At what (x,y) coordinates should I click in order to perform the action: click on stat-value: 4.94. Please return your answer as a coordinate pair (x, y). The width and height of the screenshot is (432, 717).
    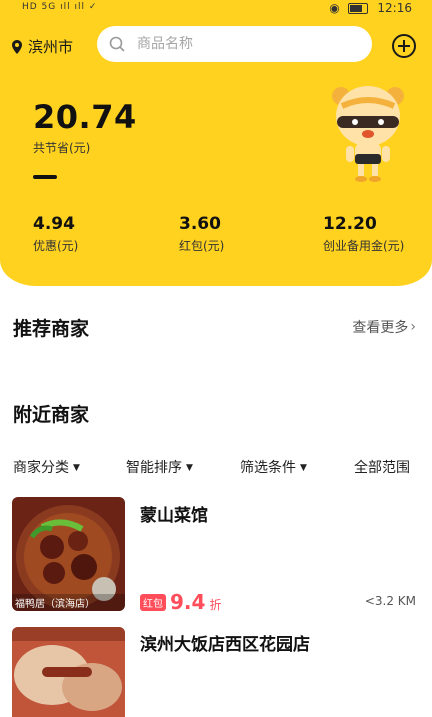
    Looking at the image, I should click on (54, 224).